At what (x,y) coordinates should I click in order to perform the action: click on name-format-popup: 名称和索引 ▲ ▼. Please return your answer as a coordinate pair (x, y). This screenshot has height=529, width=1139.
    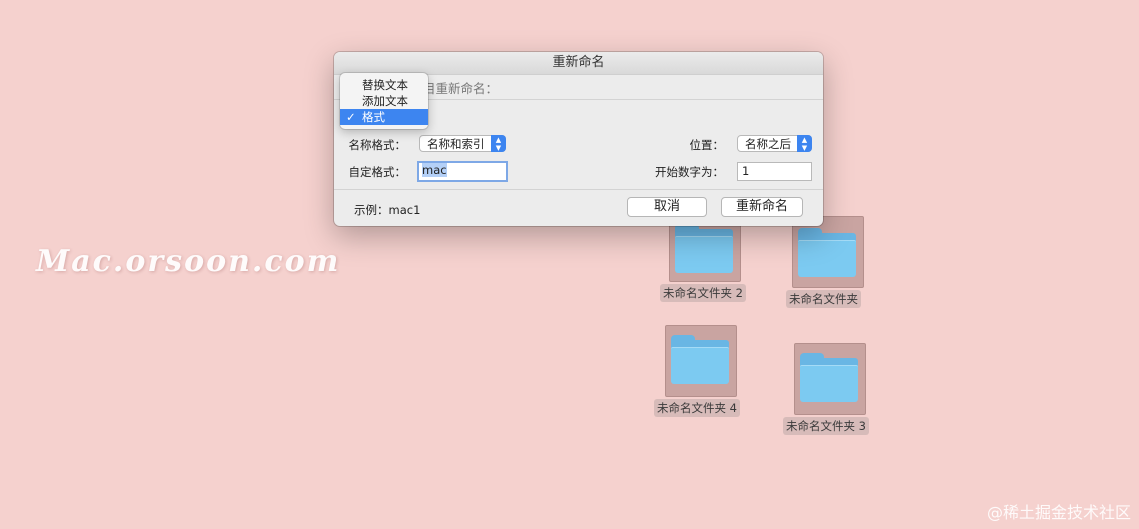
    Looking at the image, I should click on (462, 143).